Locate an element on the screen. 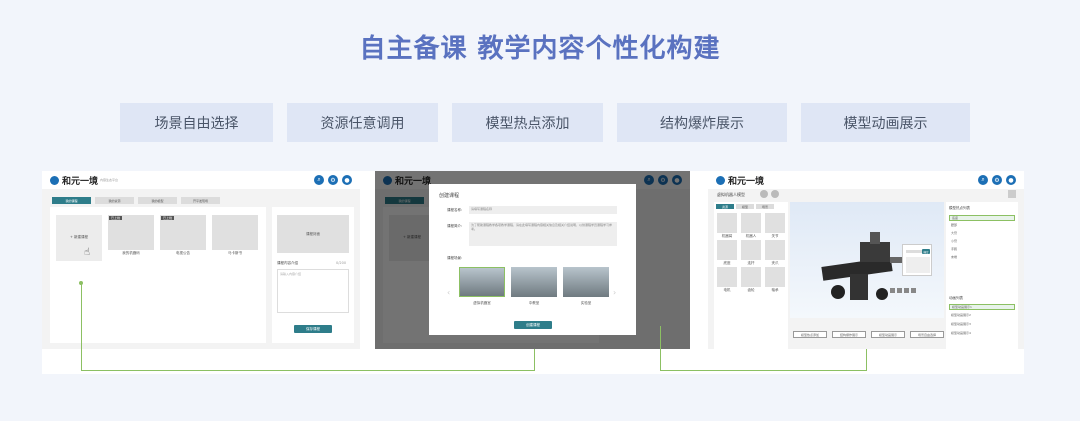 The image size is (1080, 421). tab-resource: 资源 is located at coordinates (725, 206).